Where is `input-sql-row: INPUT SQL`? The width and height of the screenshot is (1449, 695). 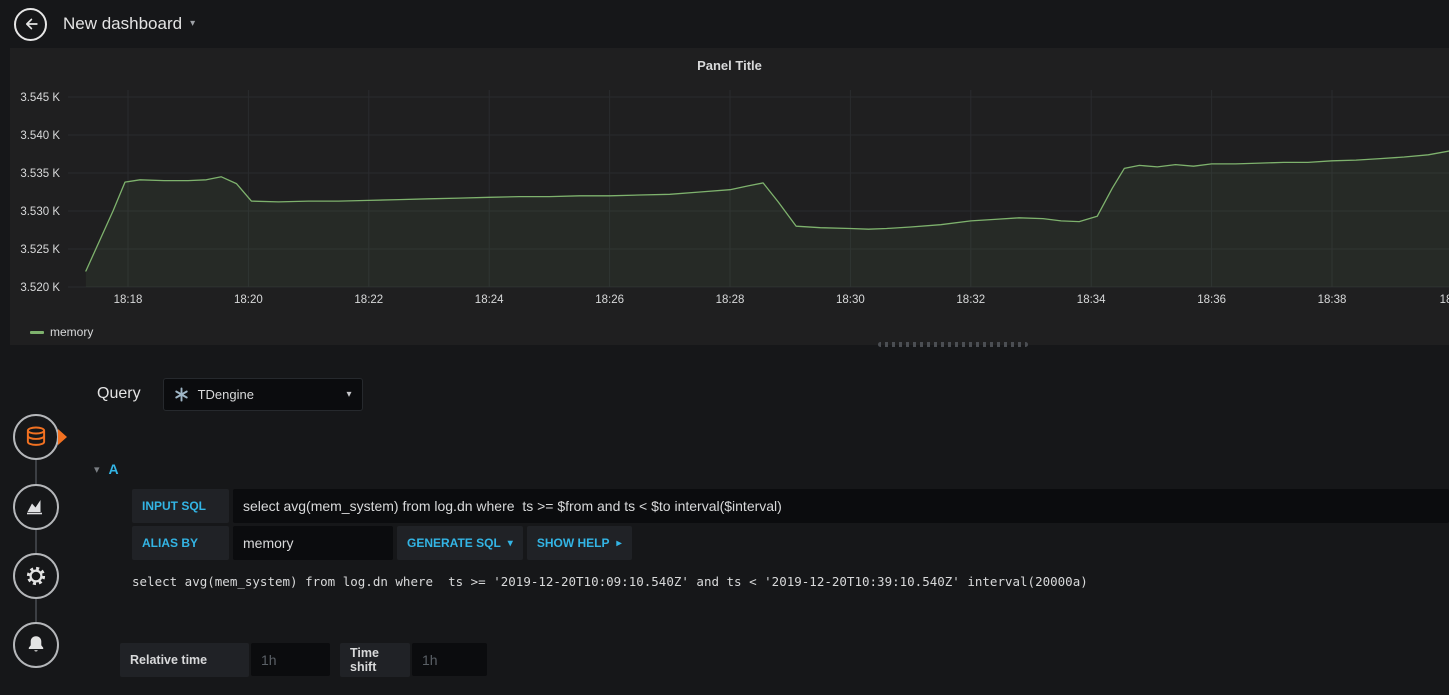
input-sql-row: INPUT SQL is located at coordinates (790, 506).